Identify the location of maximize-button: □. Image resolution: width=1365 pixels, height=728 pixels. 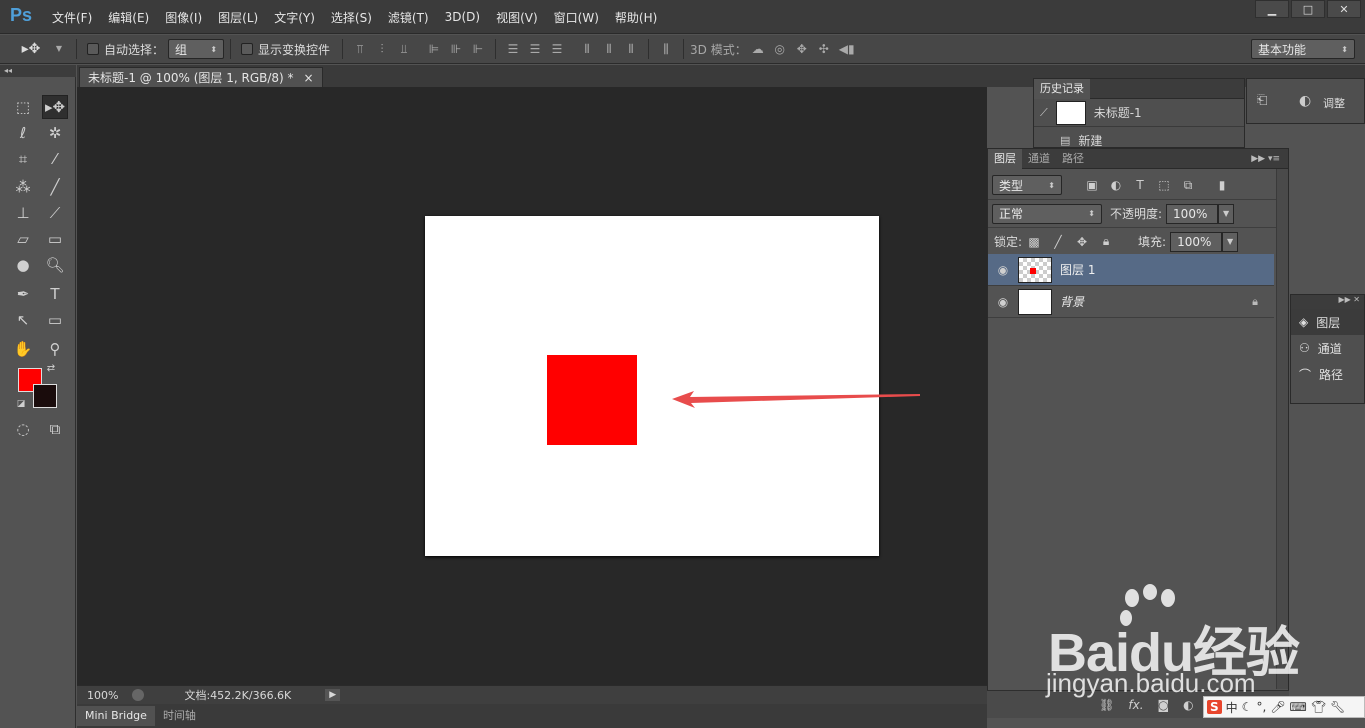
(1308, 9).